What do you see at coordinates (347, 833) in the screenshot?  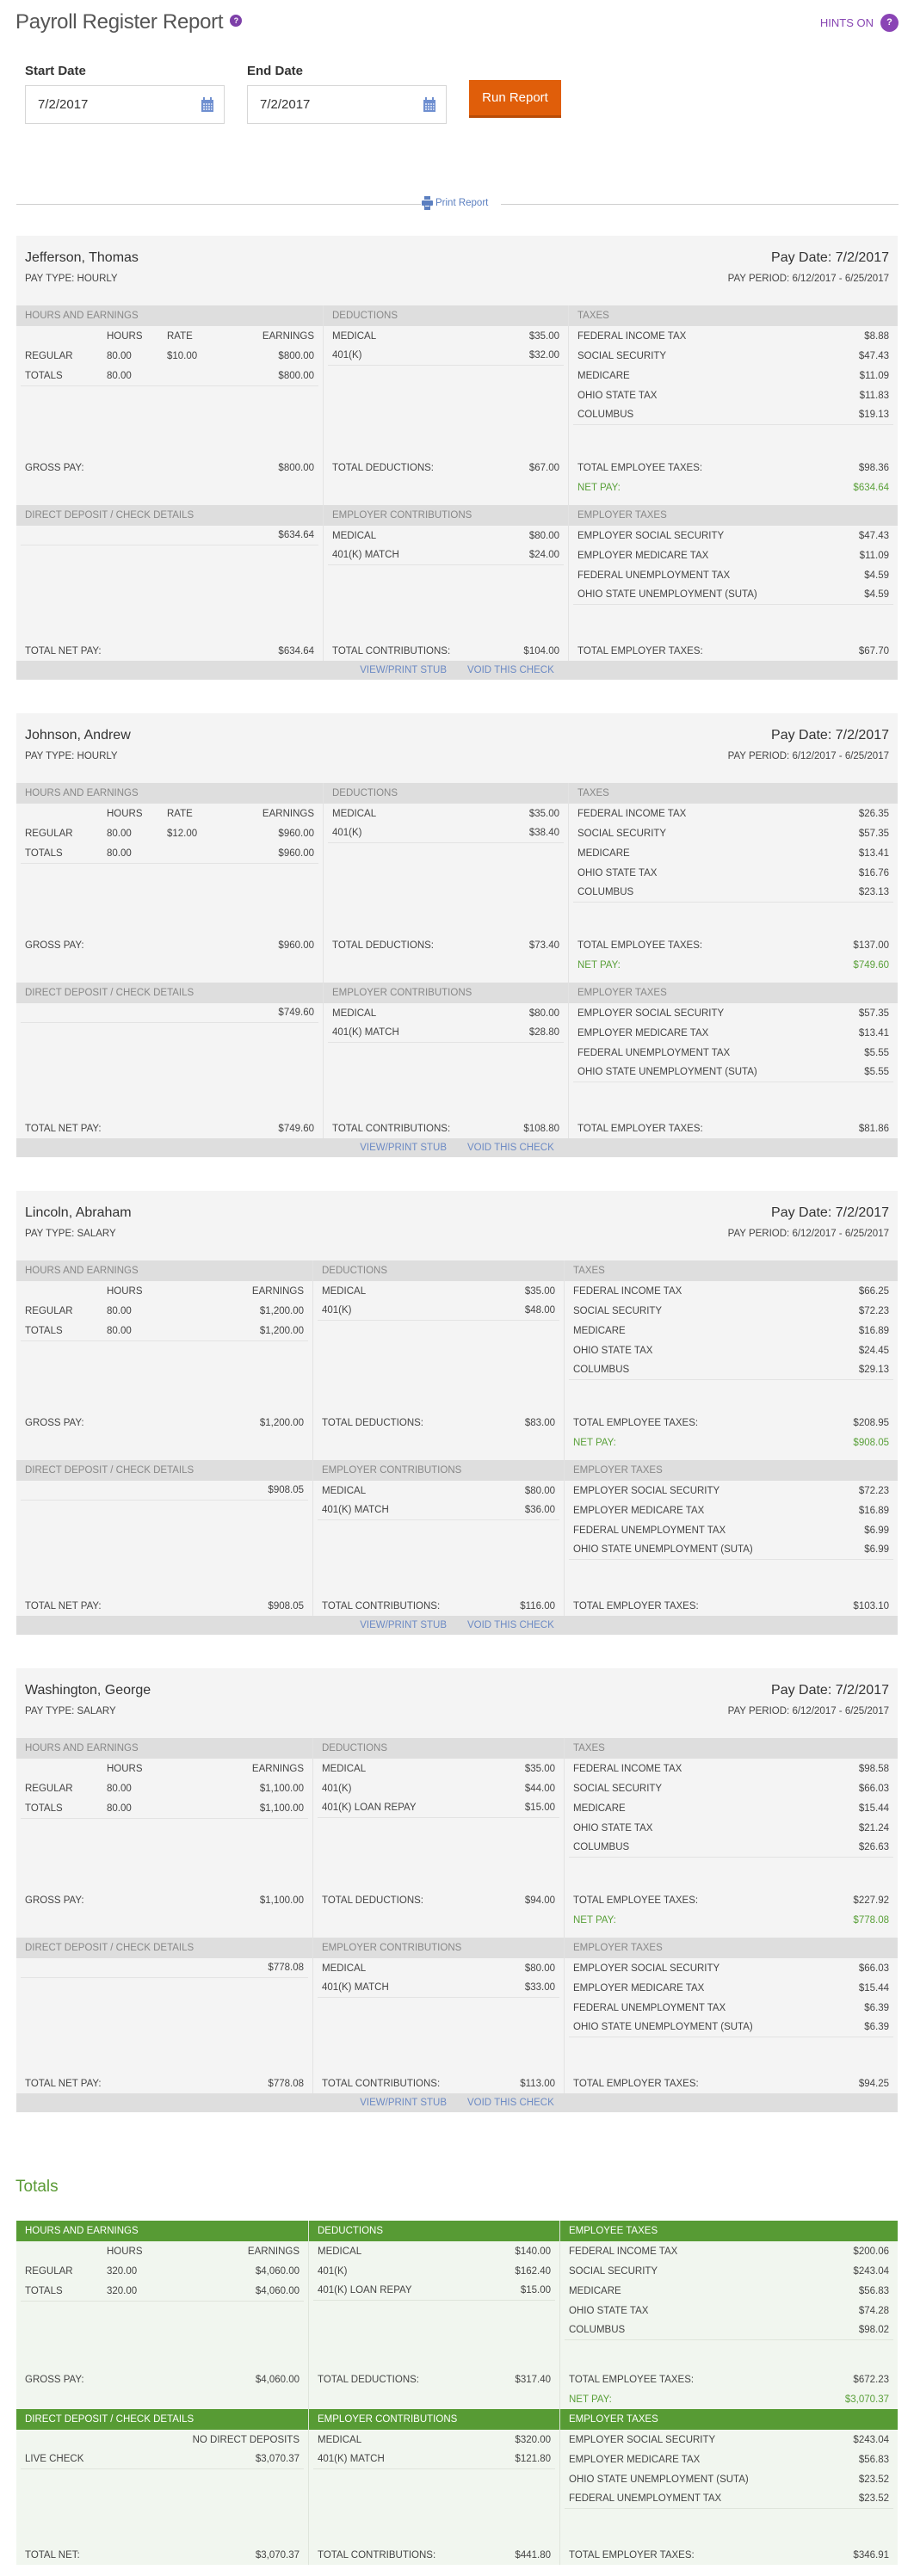 I see `deduction-label: 401(K)` at bounding box center [347, 833].